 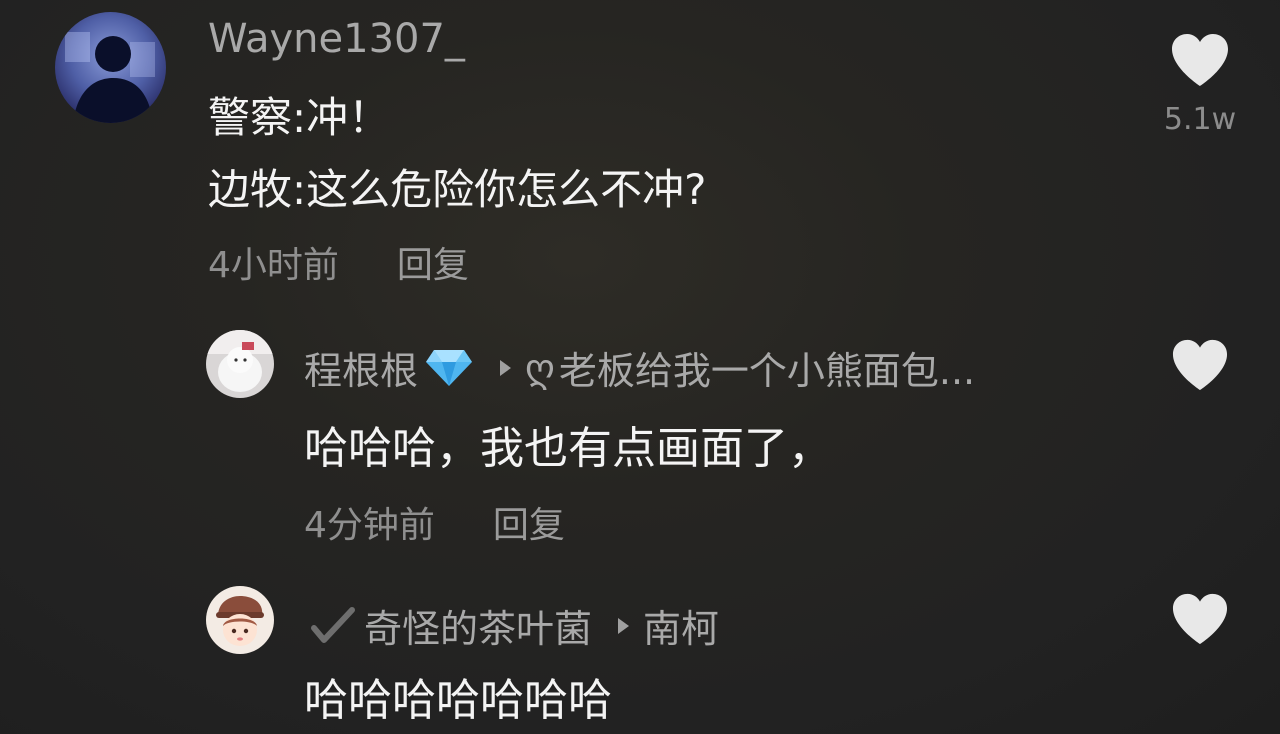 I want to click on small-symbol-icon: ღ, so click(x=540, y=367).